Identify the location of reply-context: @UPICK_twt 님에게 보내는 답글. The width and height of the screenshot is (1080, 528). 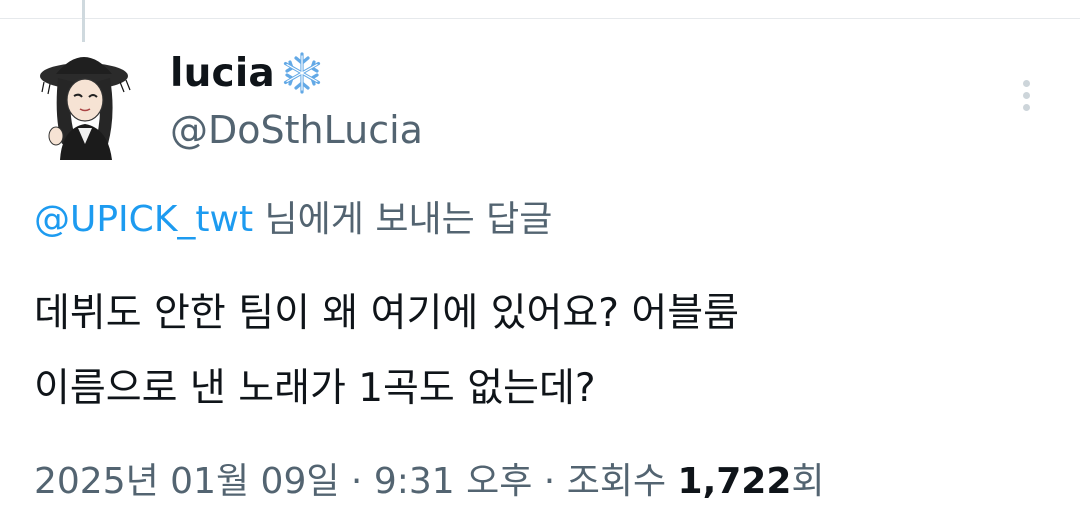
(293, 216).